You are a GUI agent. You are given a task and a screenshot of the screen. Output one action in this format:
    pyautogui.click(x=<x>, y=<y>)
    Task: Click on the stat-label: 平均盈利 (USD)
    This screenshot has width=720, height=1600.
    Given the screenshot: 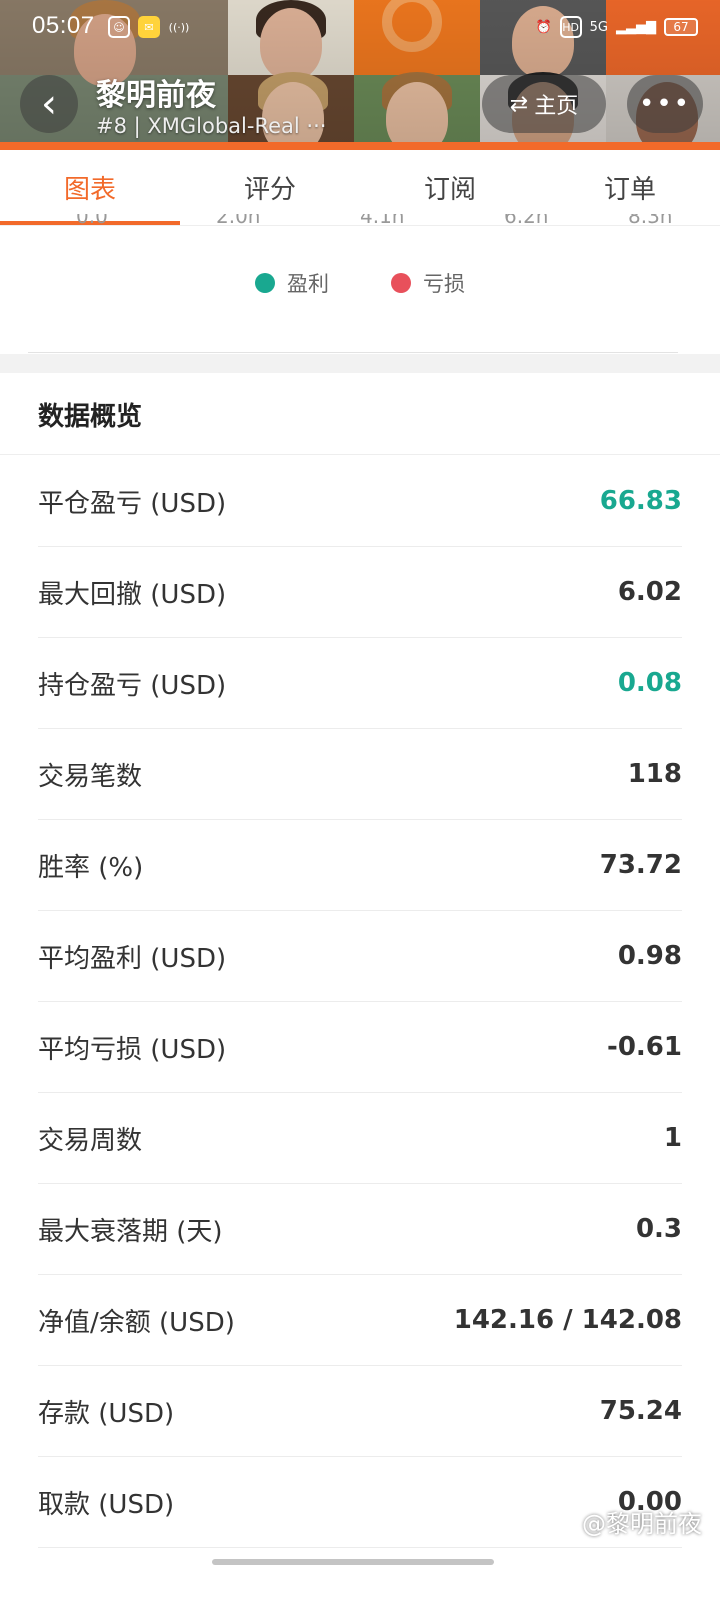 What is the action you would take?
    pyautogui.click(x=132, y=958)
    